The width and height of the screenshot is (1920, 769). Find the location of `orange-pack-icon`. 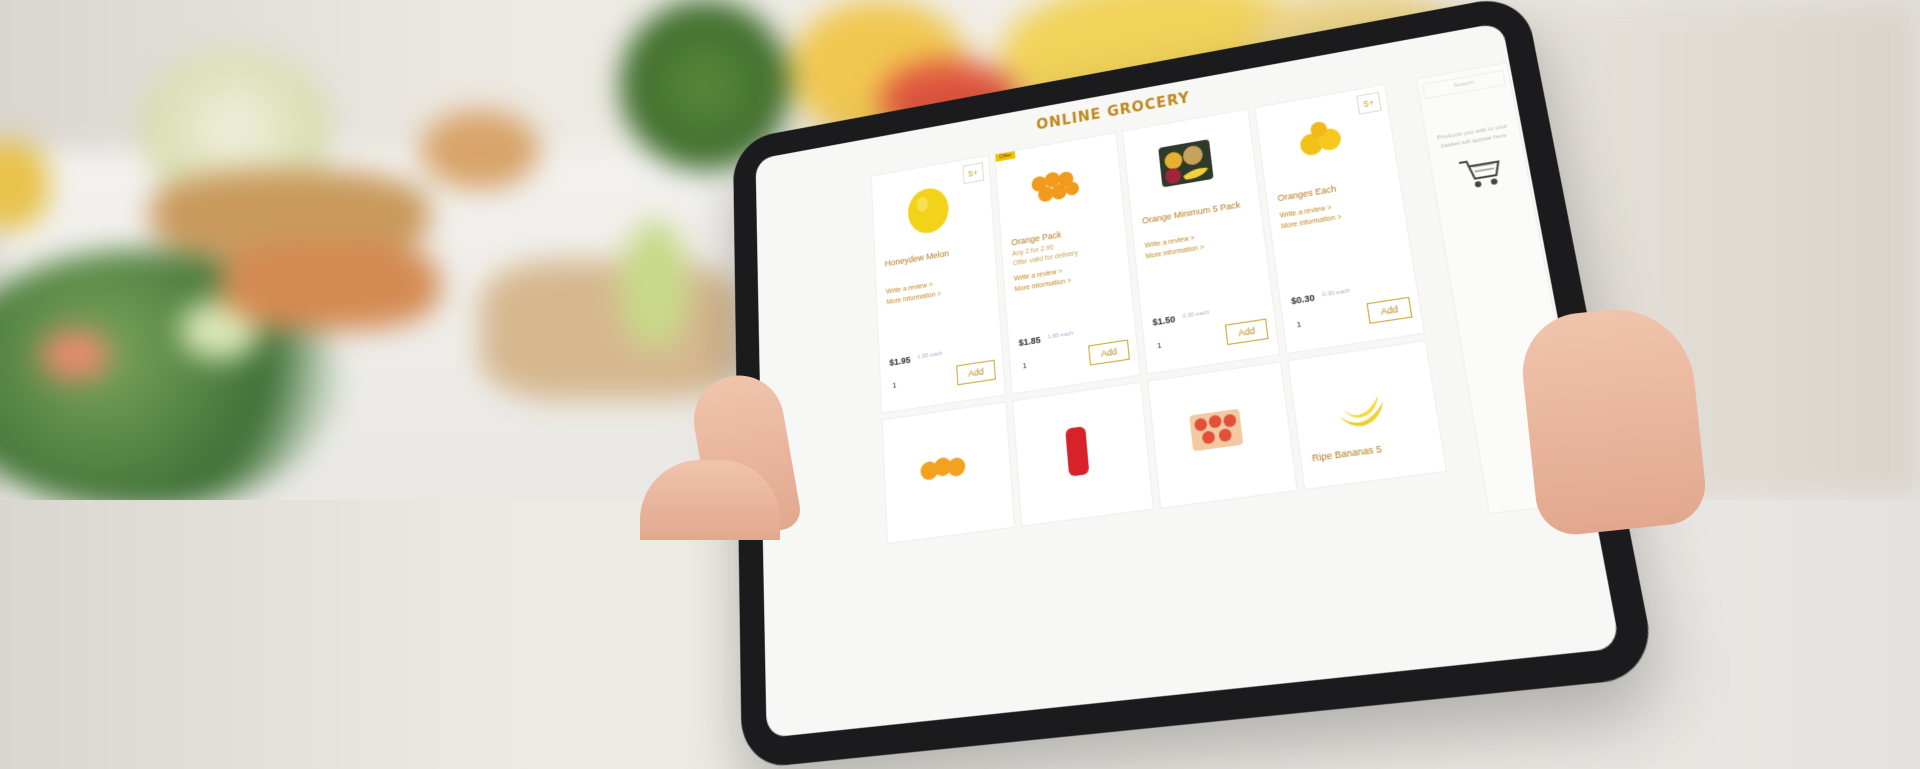

orange-pack-icon is located at coordinates (1055, 186).